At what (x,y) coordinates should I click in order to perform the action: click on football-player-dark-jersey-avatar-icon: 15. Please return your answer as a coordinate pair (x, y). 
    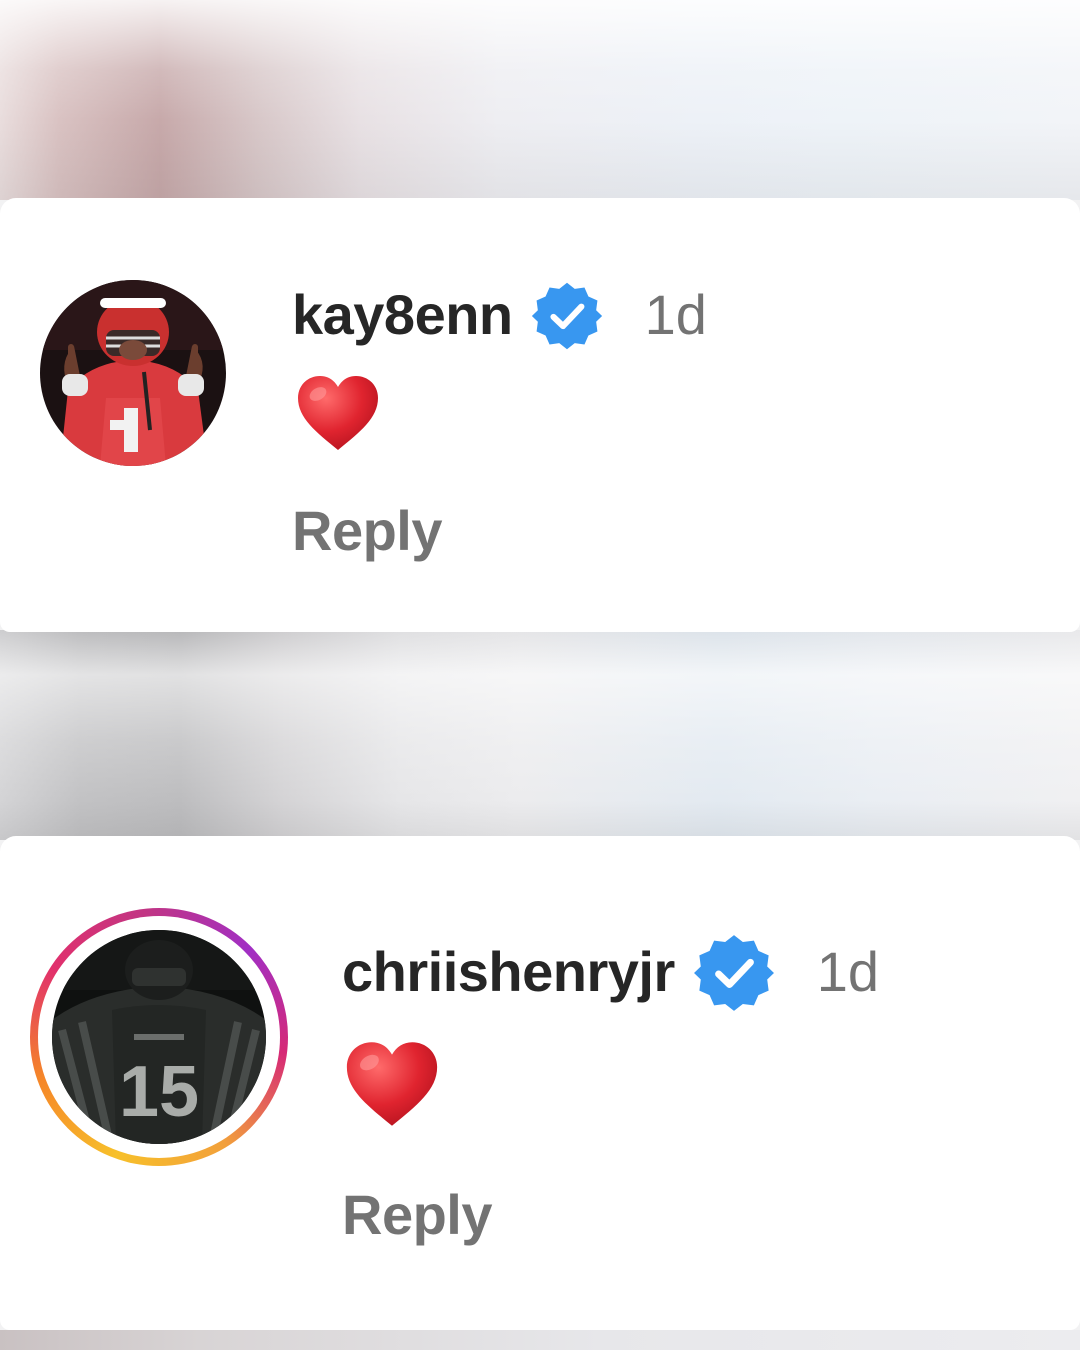
    Looking at the image, I should click on (159, 1037).